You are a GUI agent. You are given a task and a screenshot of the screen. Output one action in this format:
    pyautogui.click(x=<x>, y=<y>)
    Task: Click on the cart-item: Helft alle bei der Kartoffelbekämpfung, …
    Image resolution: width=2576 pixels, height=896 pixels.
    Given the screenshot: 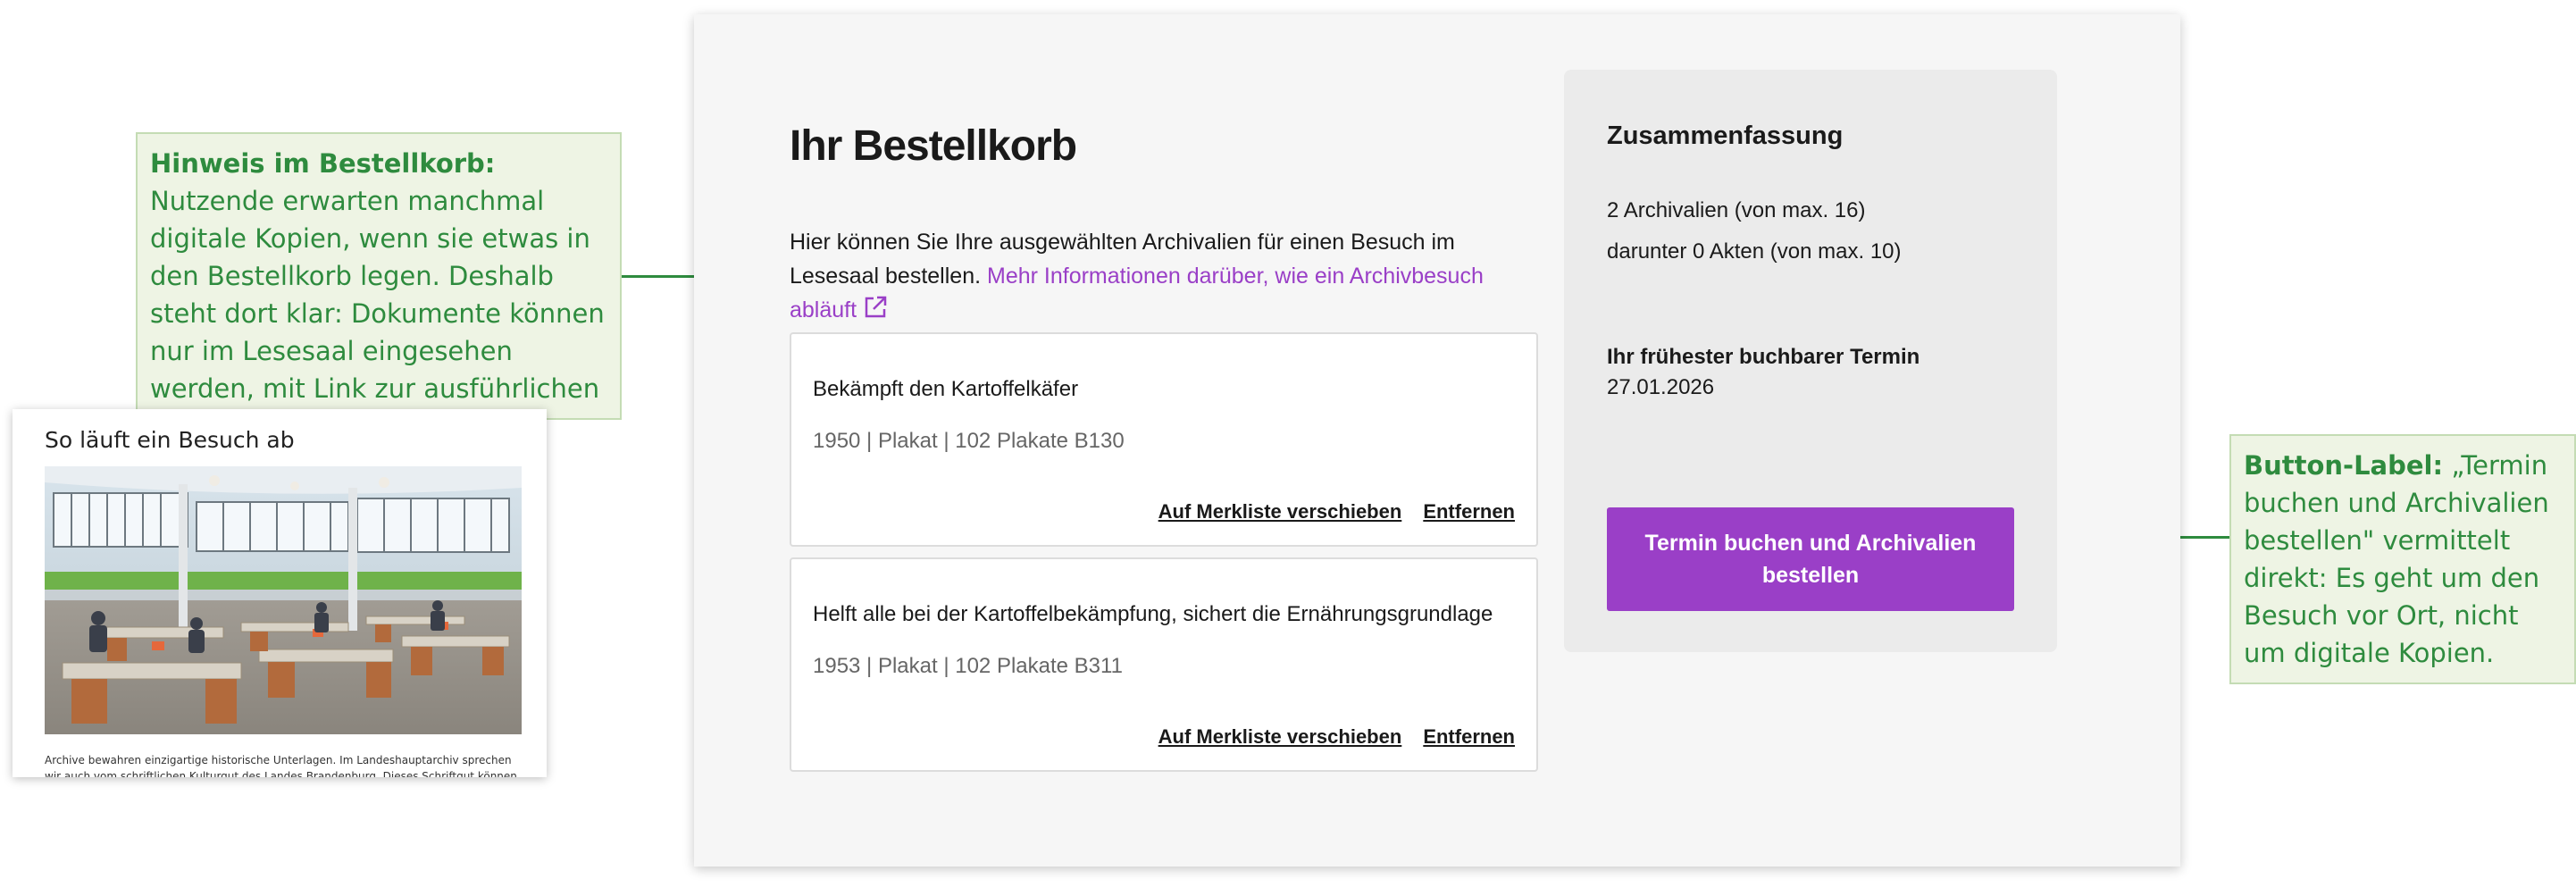 What is the action you would take?
    pyautogui.click(x=1164, y=664)
    